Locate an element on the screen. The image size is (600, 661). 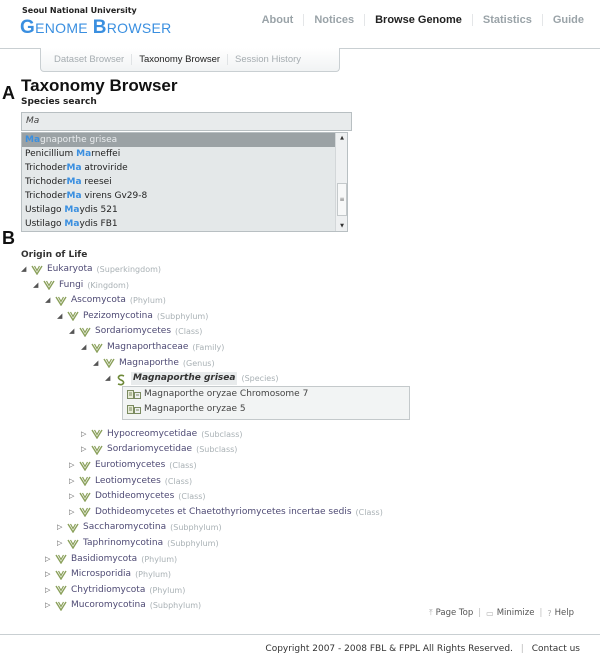
tree-node-name: Basidiomycota is located at coordinates (104, 559).